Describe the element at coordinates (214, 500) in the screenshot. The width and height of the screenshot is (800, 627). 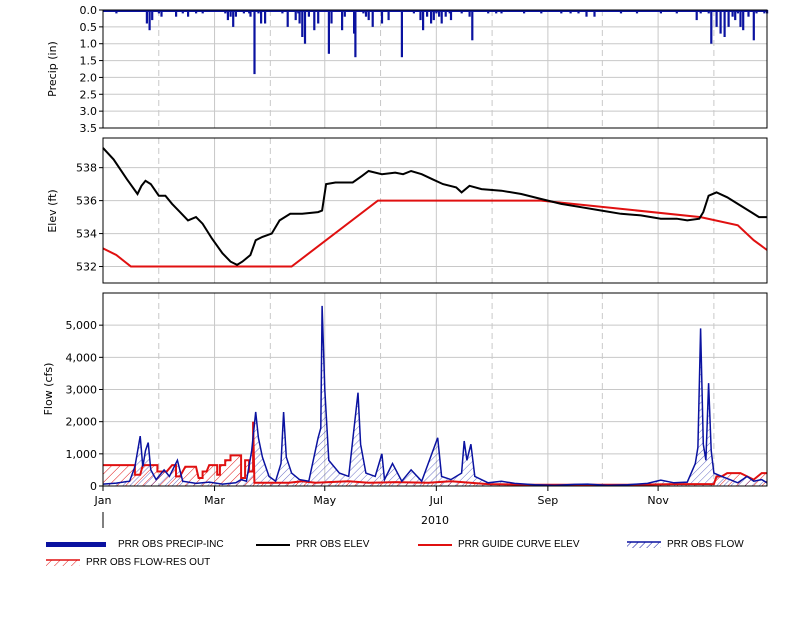
I see `x-tick-label: Mar` at that location.